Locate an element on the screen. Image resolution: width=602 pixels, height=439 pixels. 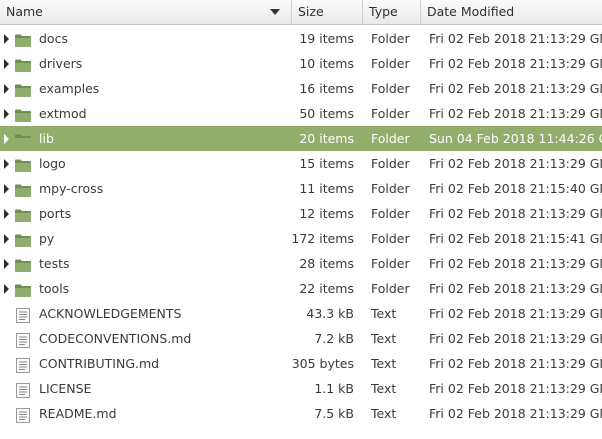
item-size: 10 items is located at coordinates (326, 63).